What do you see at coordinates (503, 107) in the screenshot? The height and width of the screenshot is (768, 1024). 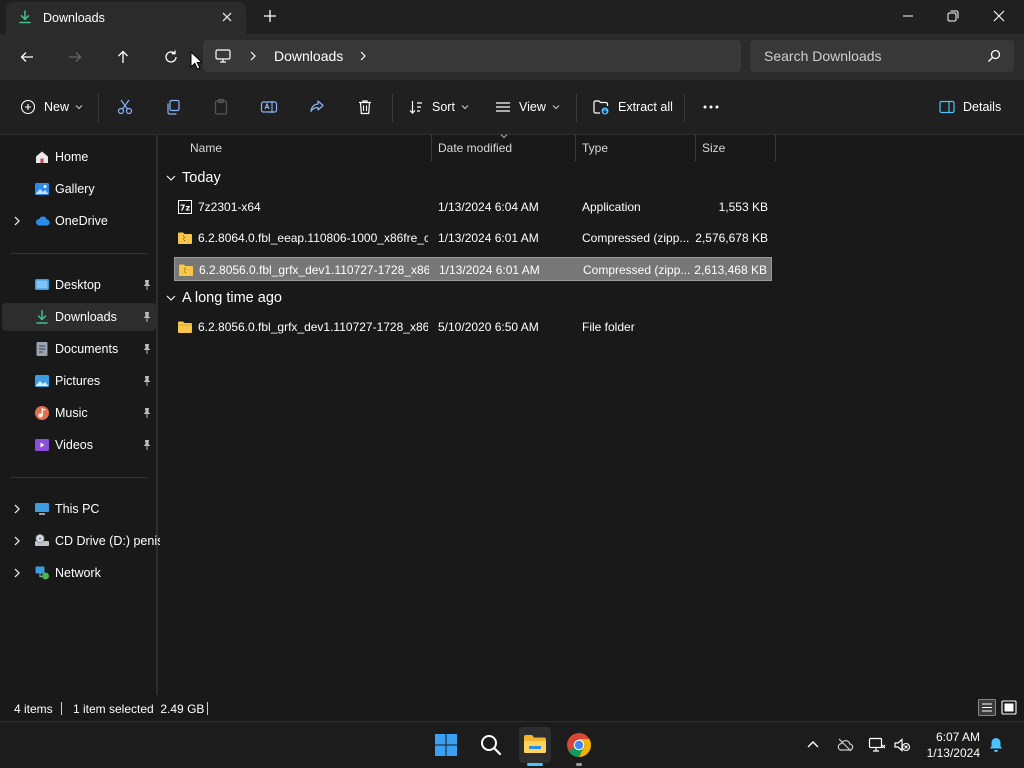 I see `view-list-icon` at bounding box center [503, 107].